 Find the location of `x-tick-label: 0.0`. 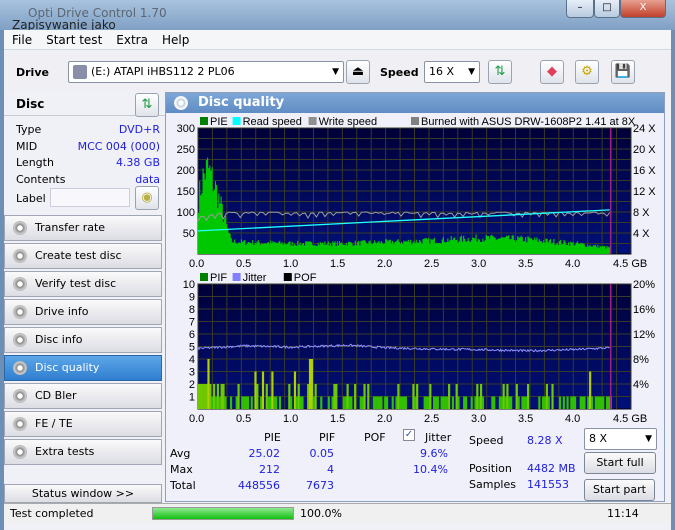

x-tick-label: 0.0 is located at coordinates (196, 419).